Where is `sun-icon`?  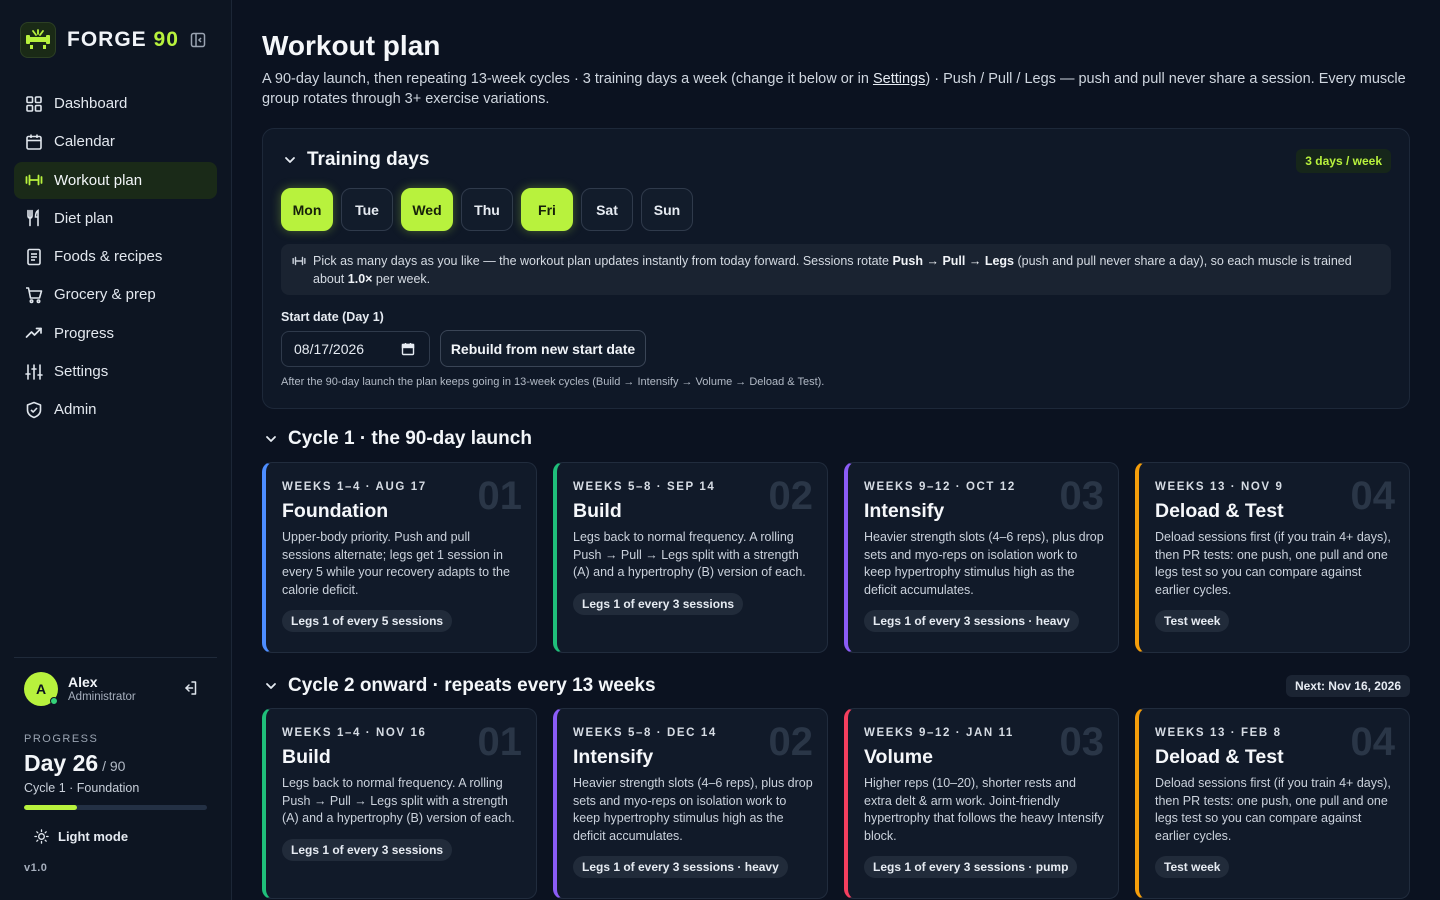 sun-icon is located at coordinates (41, 836).